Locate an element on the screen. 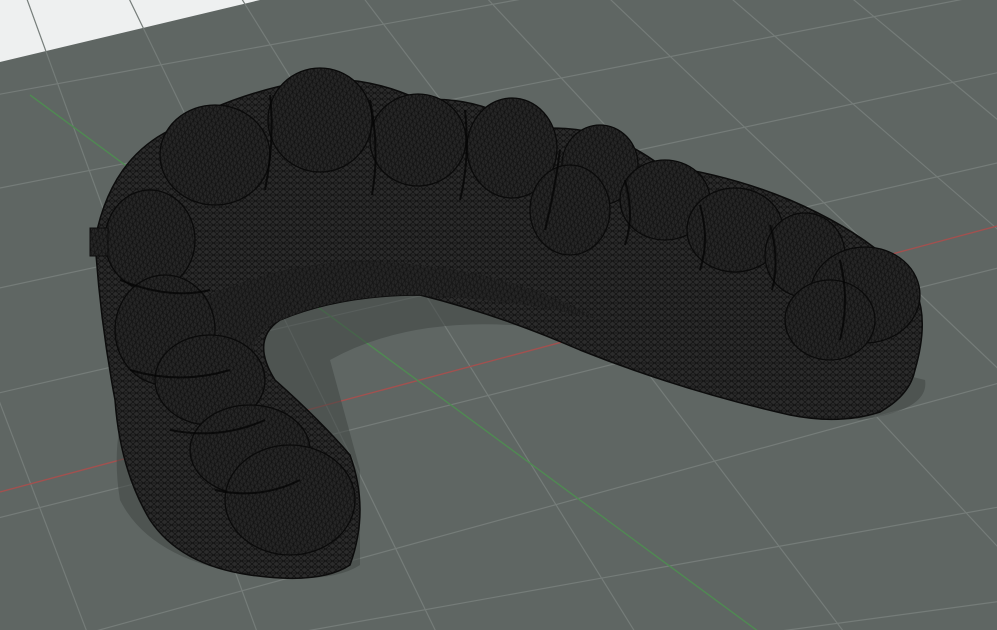 The height and width of the screenshot is (630, 997). mesh-attachment is located at coordinates (99, 242).